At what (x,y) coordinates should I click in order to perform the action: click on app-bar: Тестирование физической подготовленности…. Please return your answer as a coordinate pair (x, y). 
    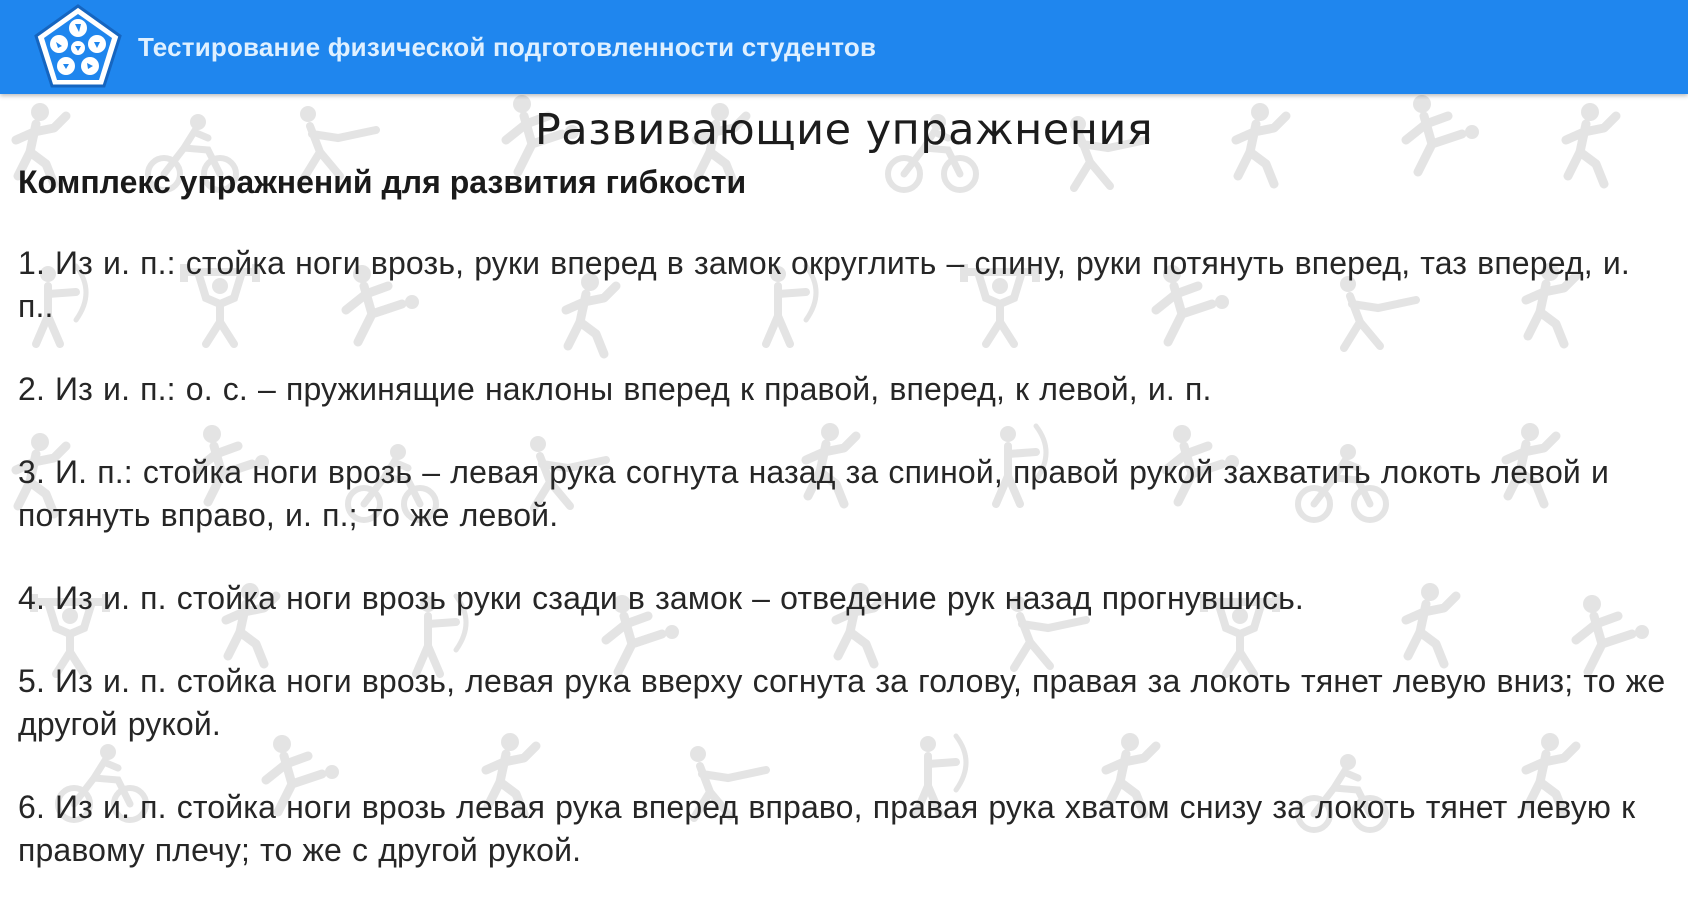
    Looking at the image, I should click on (844, 47).